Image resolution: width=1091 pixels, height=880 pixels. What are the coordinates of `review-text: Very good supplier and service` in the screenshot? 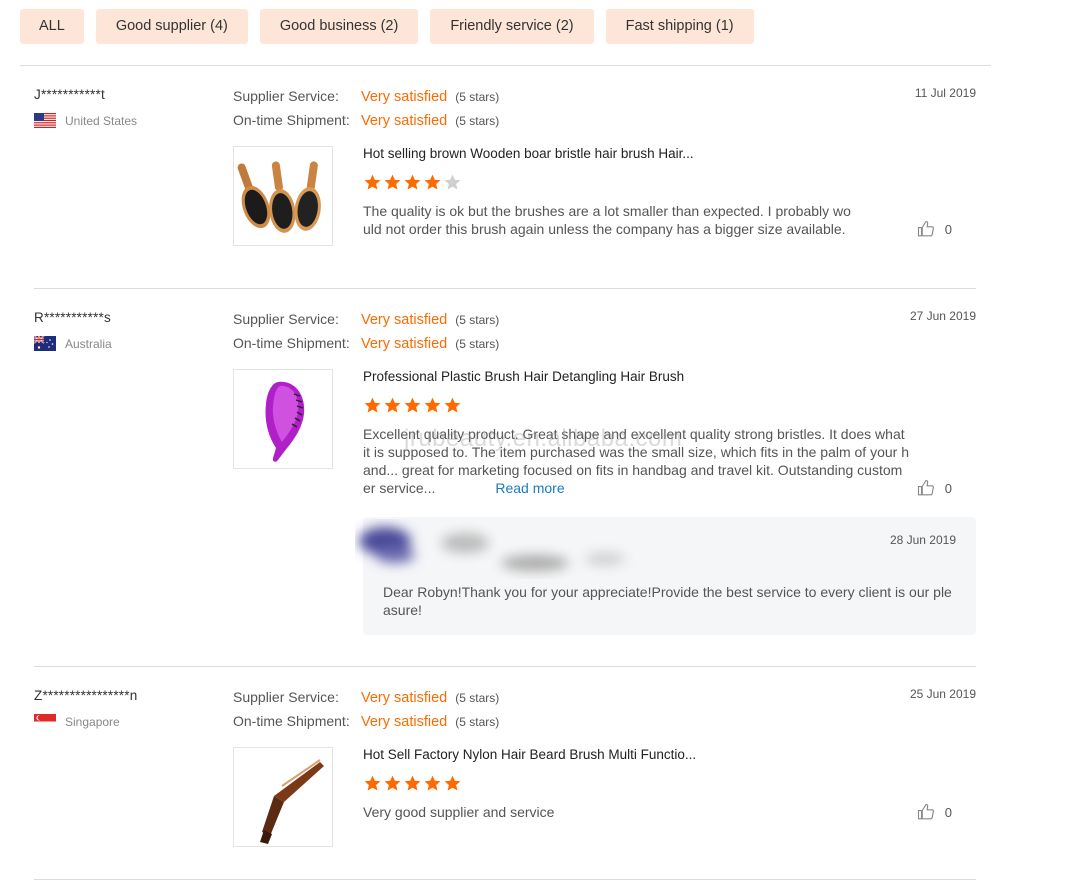 It's located at (643, 812).